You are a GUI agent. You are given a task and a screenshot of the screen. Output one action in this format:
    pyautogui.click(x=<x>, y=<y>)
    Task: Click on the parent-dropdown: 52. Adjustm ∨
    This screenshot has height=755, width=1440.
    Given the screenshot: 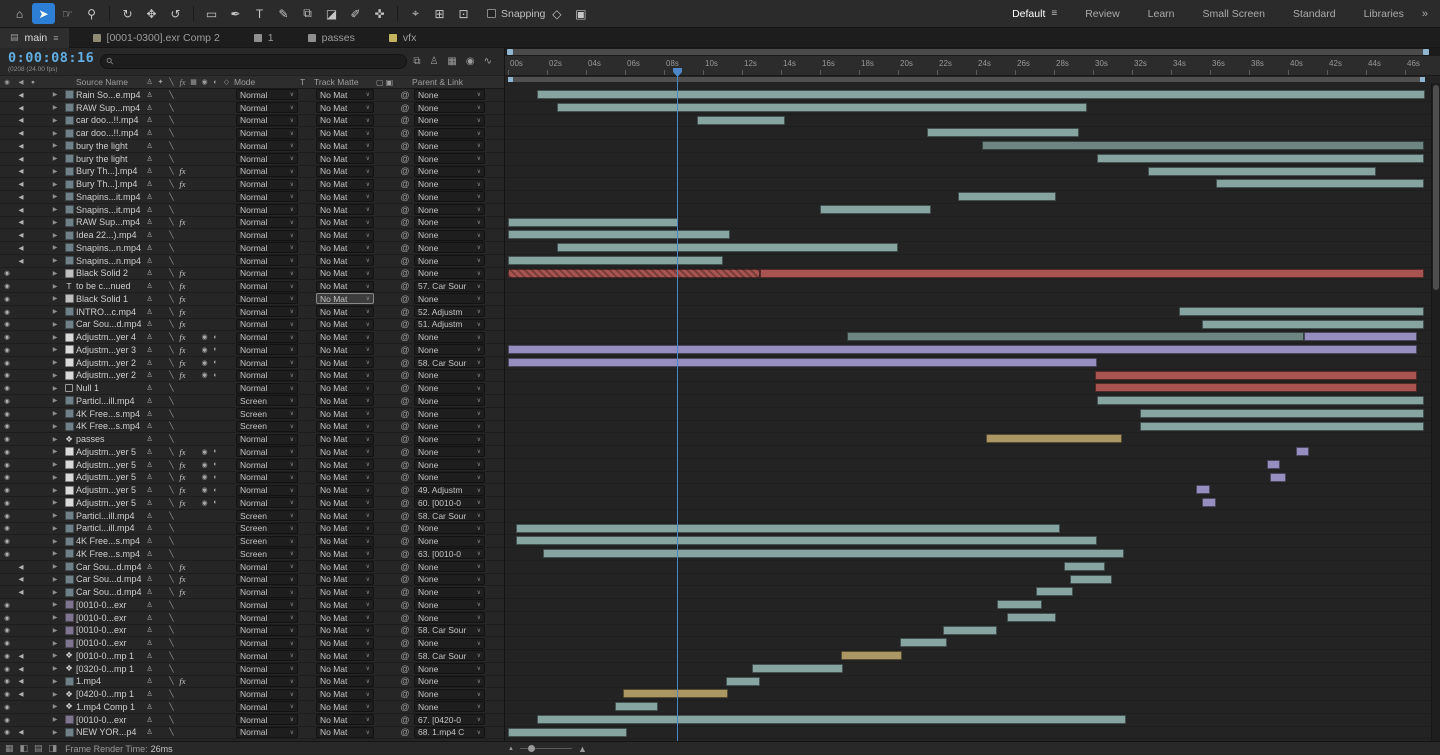 What is the action you would take?
    pyautogui.click(x=449, y=312)
    